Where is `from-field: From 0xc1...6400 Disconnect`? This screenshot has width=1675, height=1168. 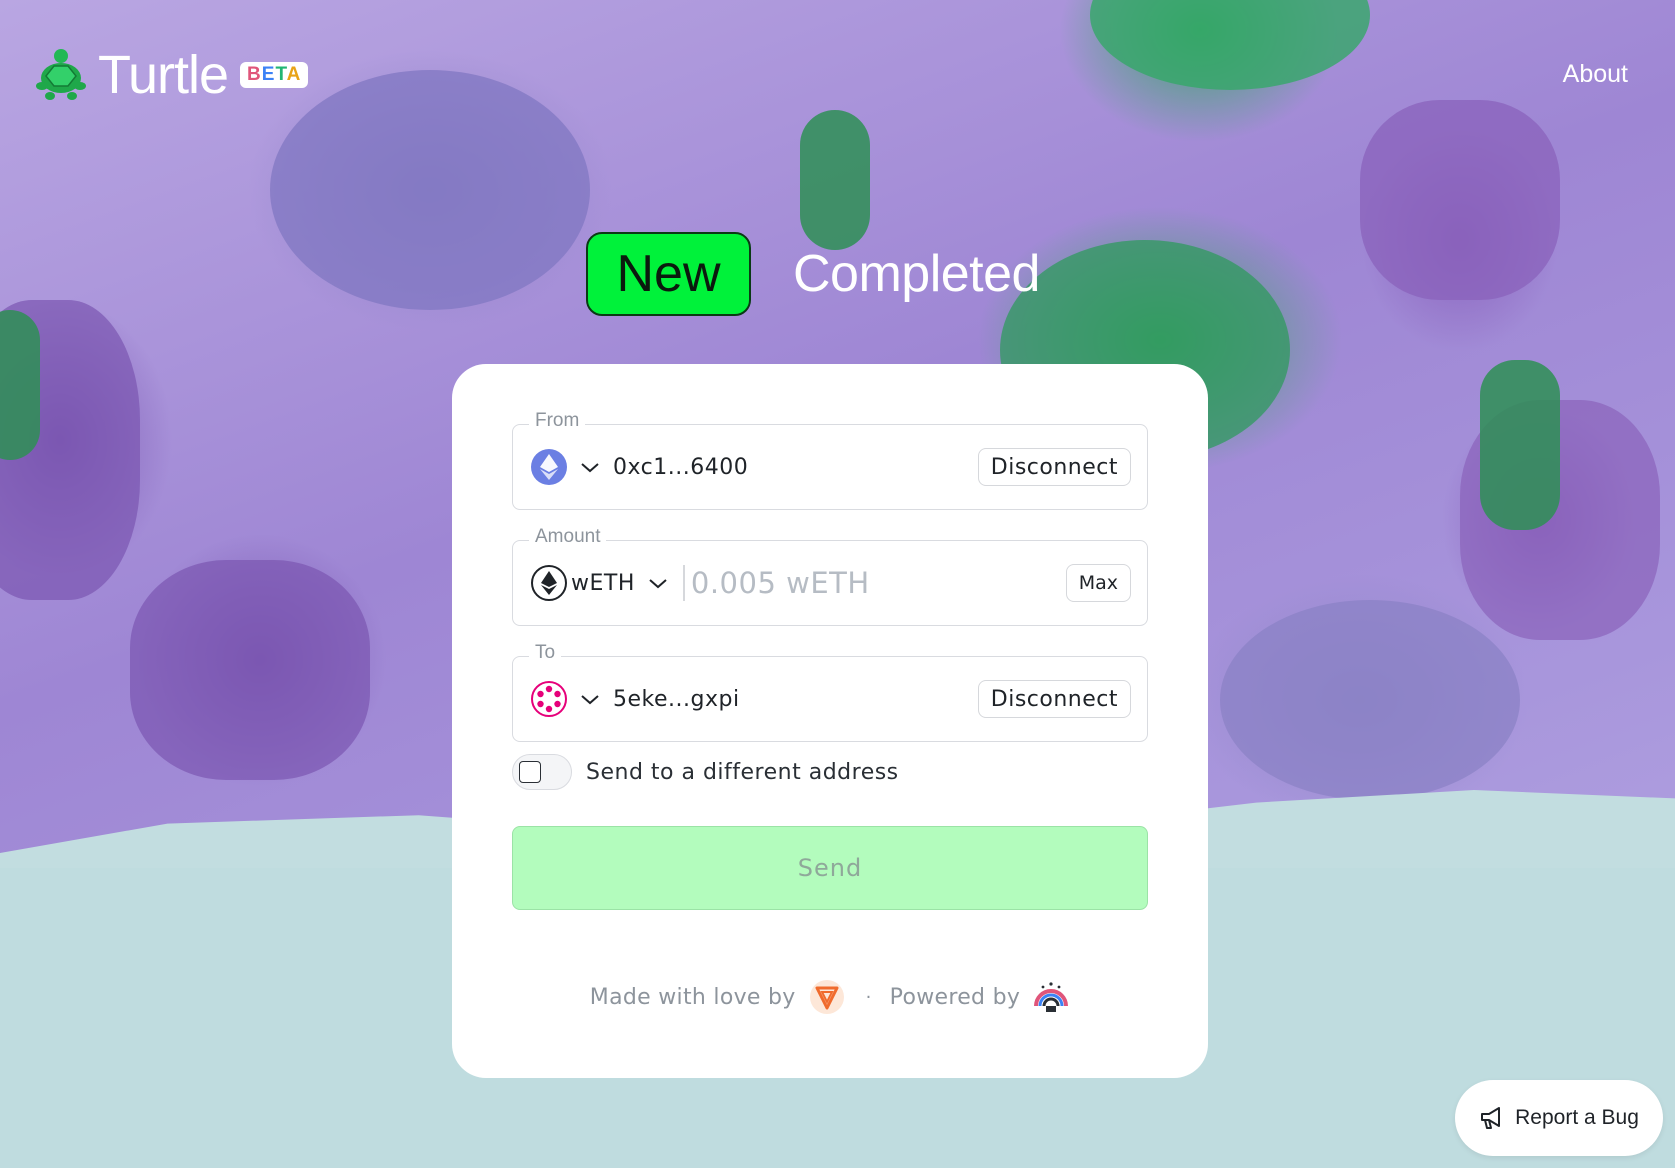
from-field: From 0xc1...6400 Disconnect is located at coordinates (830, 460).